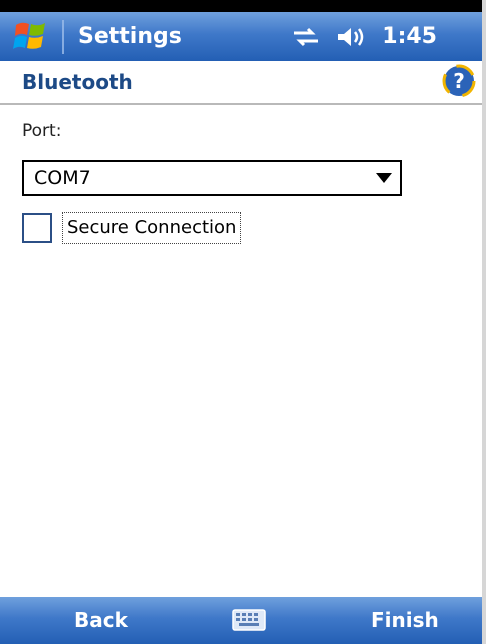  What do you see at coordinates (101, 620) in the screenshot?
I see `back-button: Back` at bounding box center [101, 620].